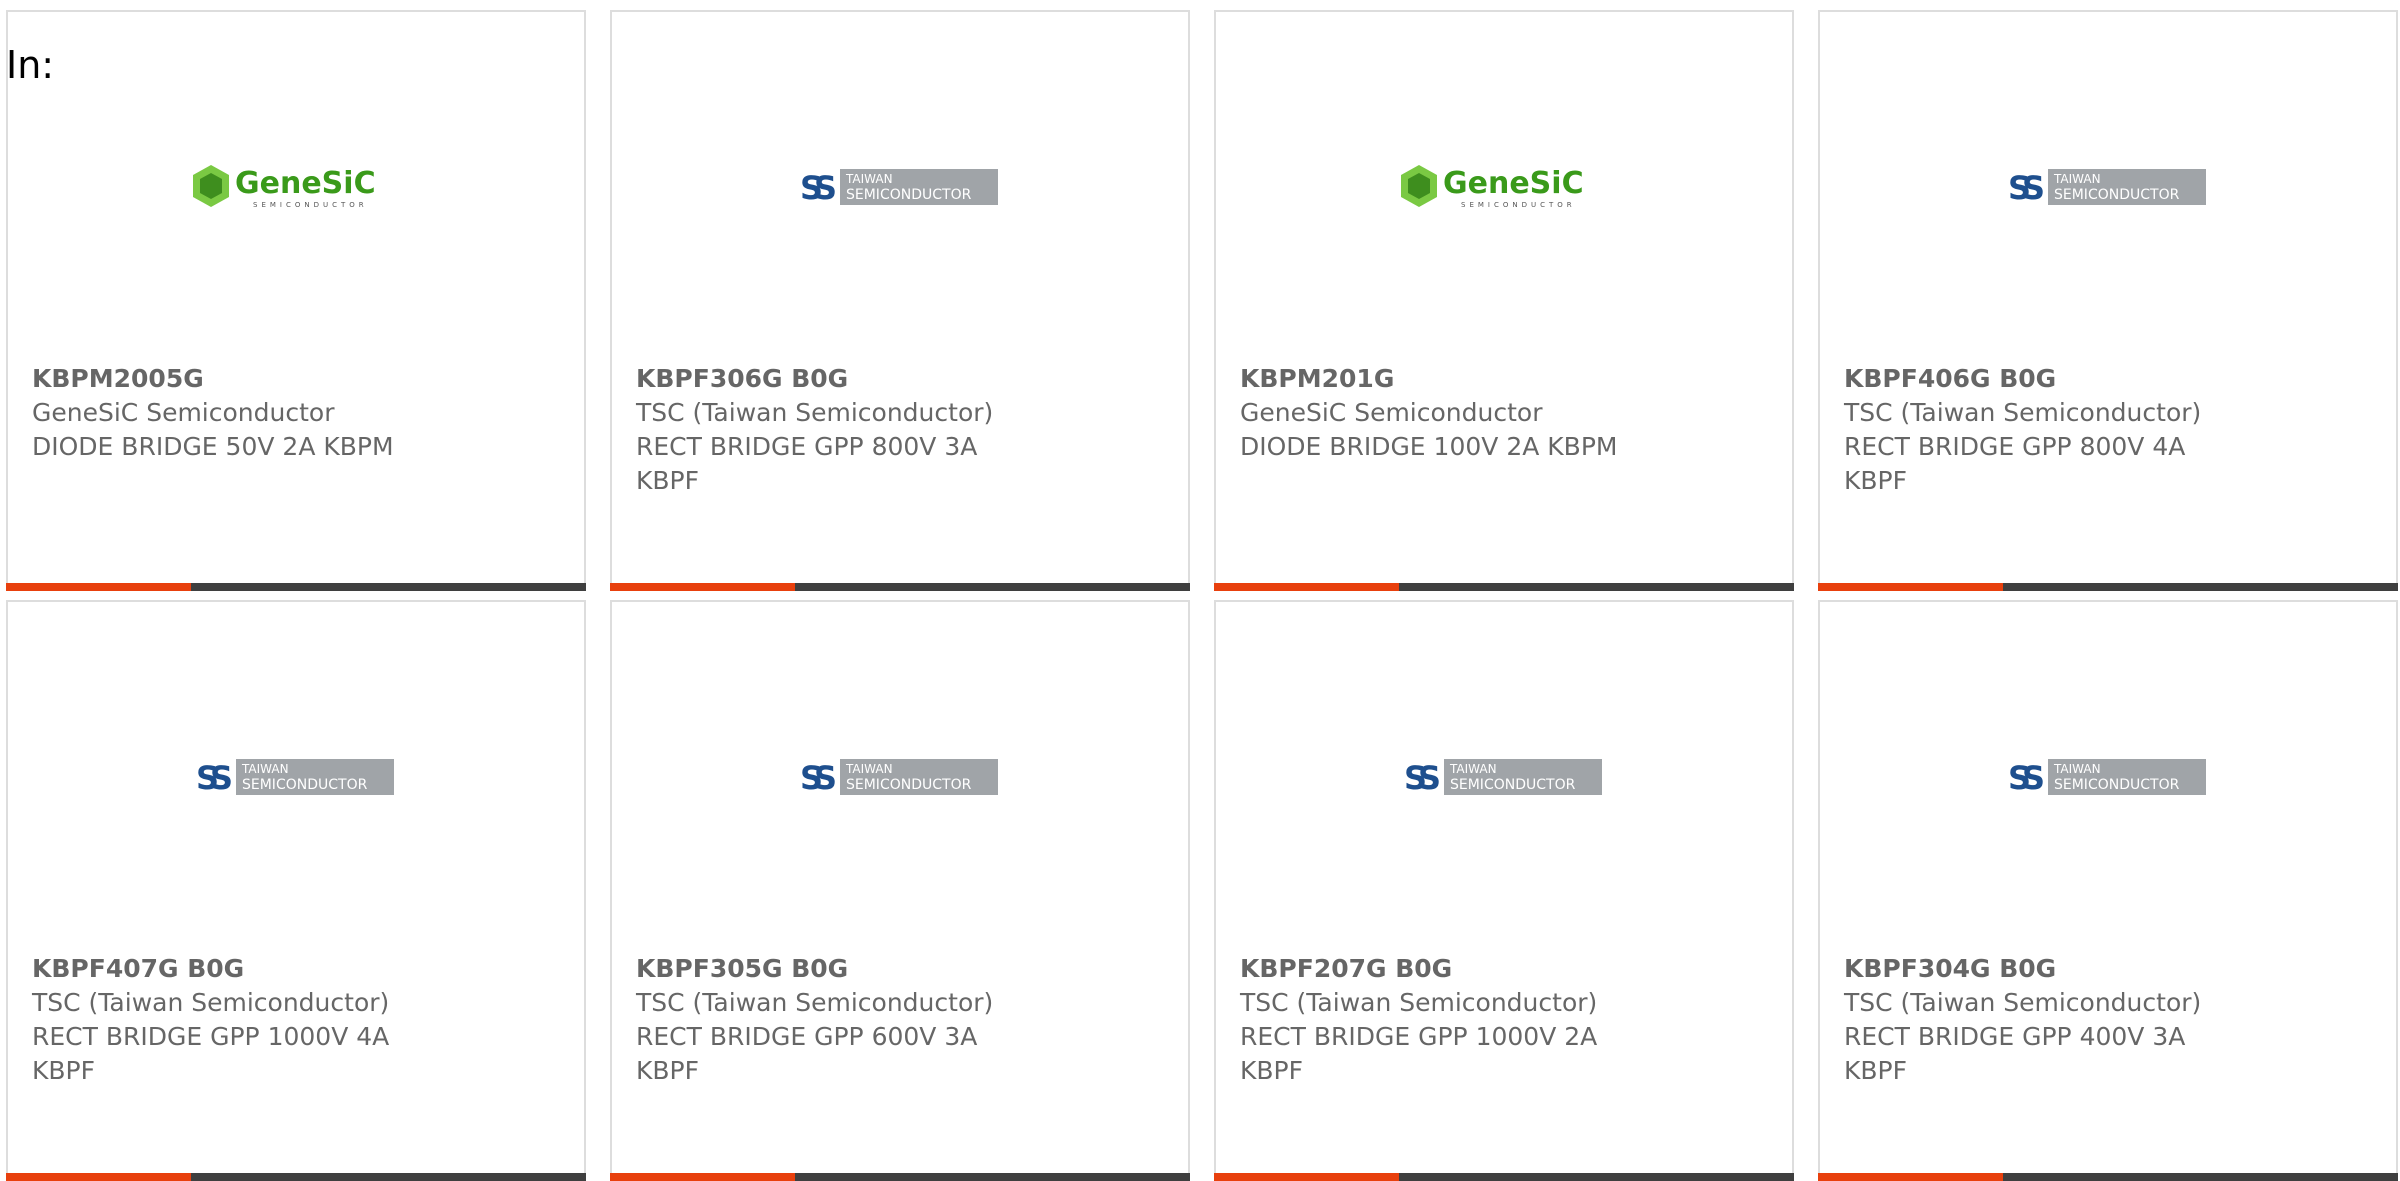 The image size is (2400, 1181). Describe the element at coordinates (232, 969) in the screenshot. I see `part-number-link: KBPF407G B0G` at that location.